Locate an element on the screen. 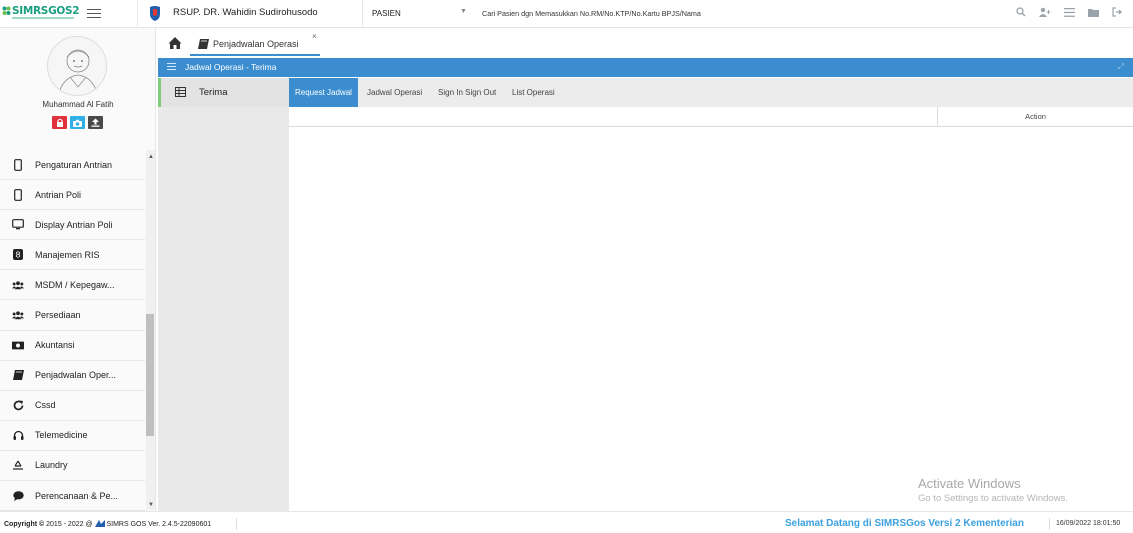 The image size is (1133, 533). svg-text: 8 is located at coordinates (17, 255).